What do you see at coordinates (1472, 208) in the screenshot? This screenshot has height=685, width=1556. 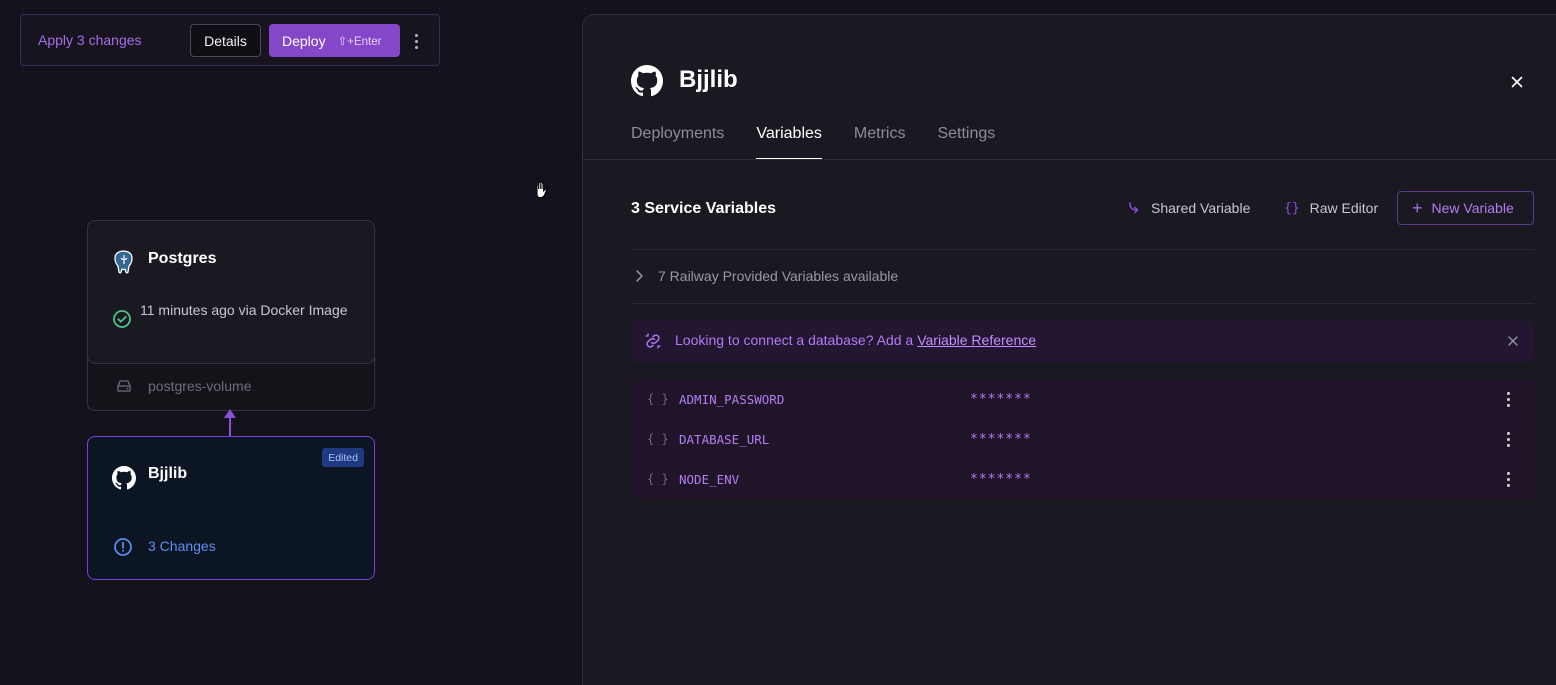 I see `new-variable-label: New Variable` at bounding box center [1472, 208].